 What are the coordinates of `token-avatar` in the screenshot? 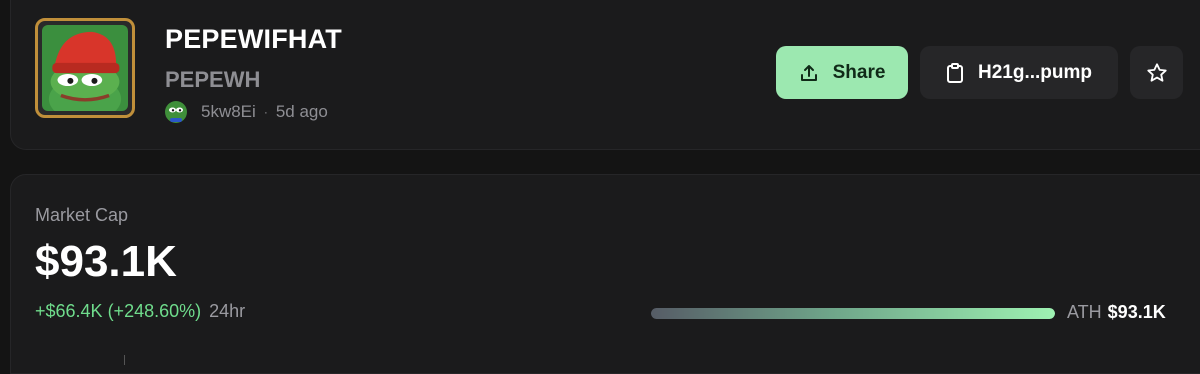 It's located at (85, 68).